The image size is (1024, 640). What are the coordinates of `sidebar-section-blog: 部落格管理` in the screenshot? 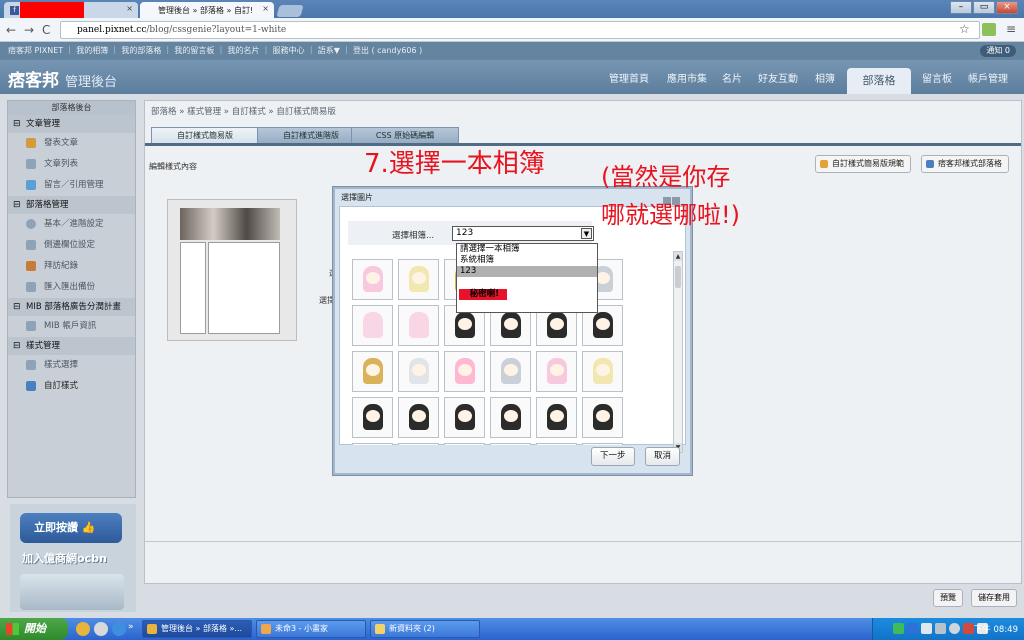 It's located at (71, 205).